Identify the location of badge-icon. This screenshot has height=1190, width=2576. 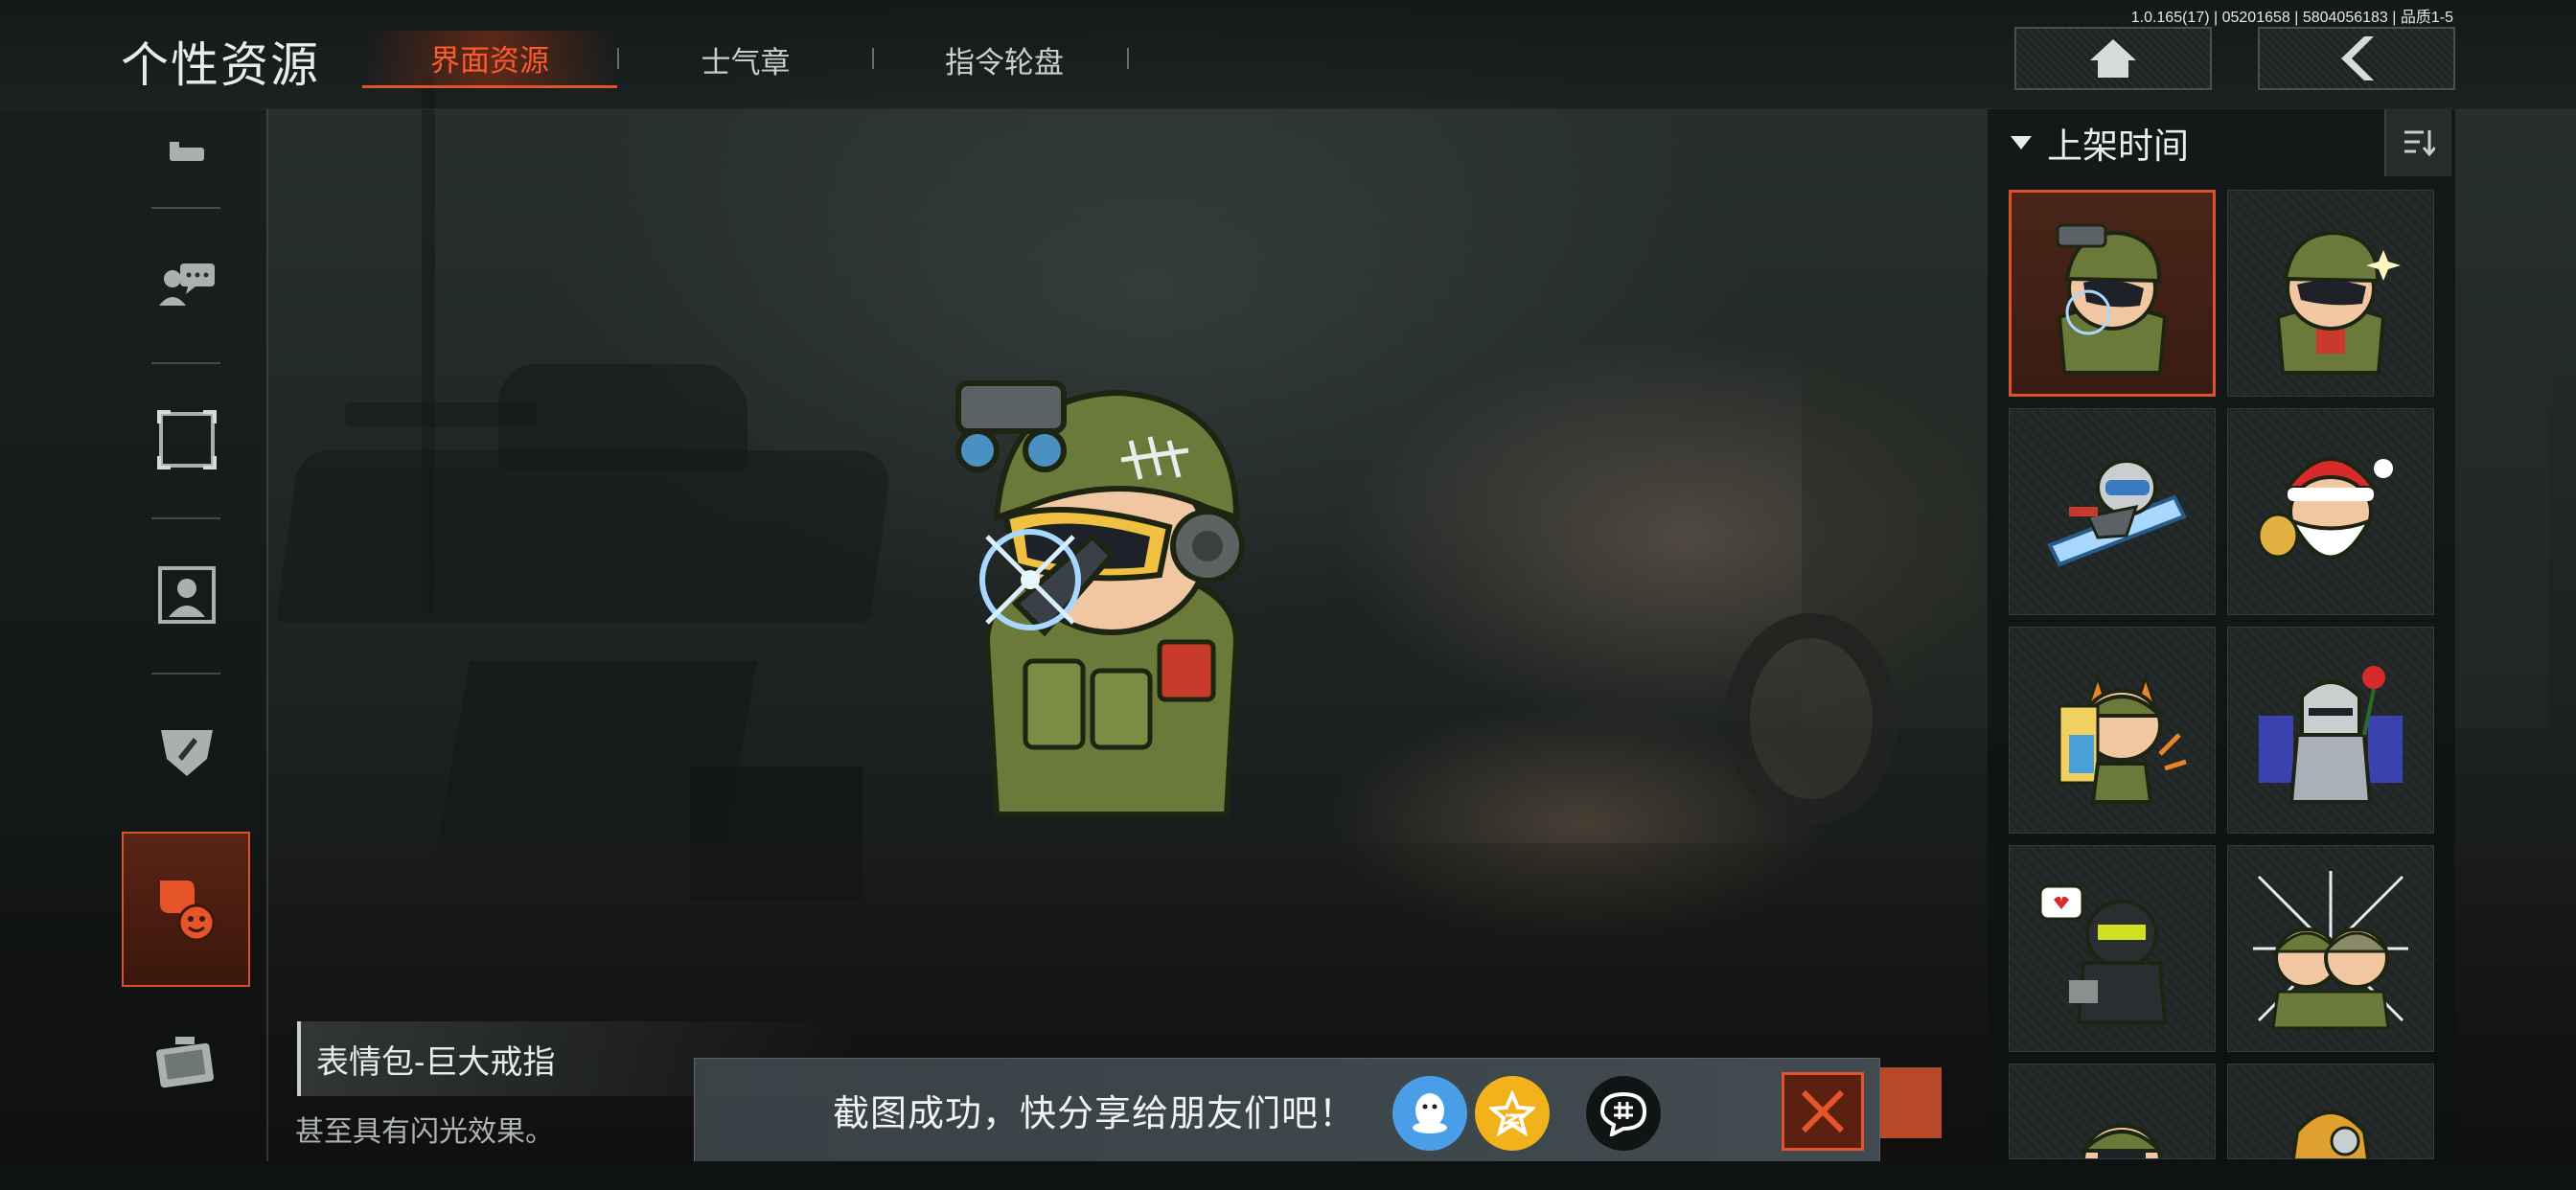
(187, 753).